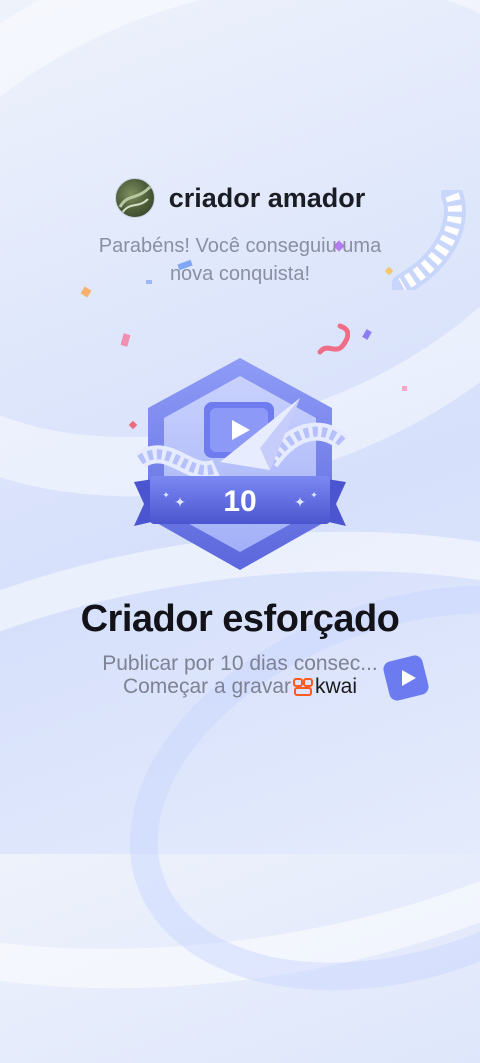 Image resolution: width=480 pixels, height=1063 pixels. Describe the element at coordinates (239, 501) in the screenshot. I see `badge-number: 10` at that location.